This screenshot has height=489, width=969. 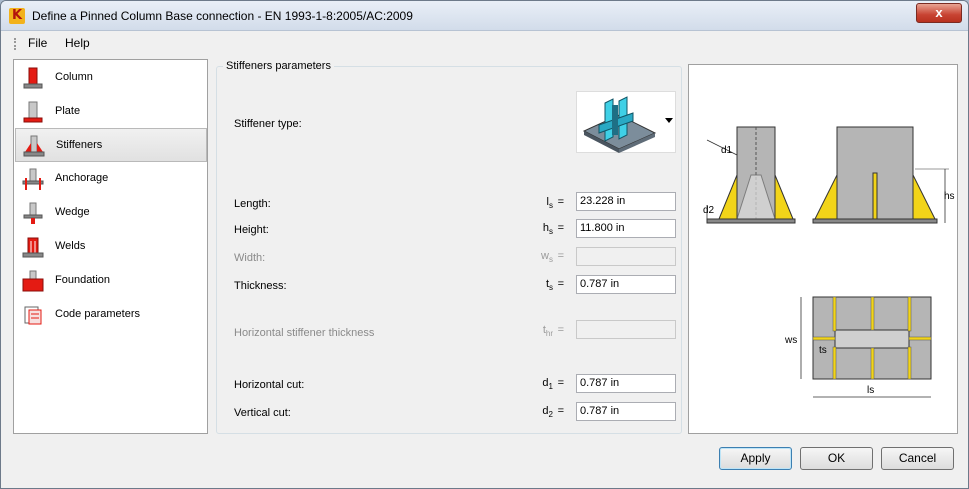 I want to click on horizontal-cut-eq: =, so click(x=560, y=383).